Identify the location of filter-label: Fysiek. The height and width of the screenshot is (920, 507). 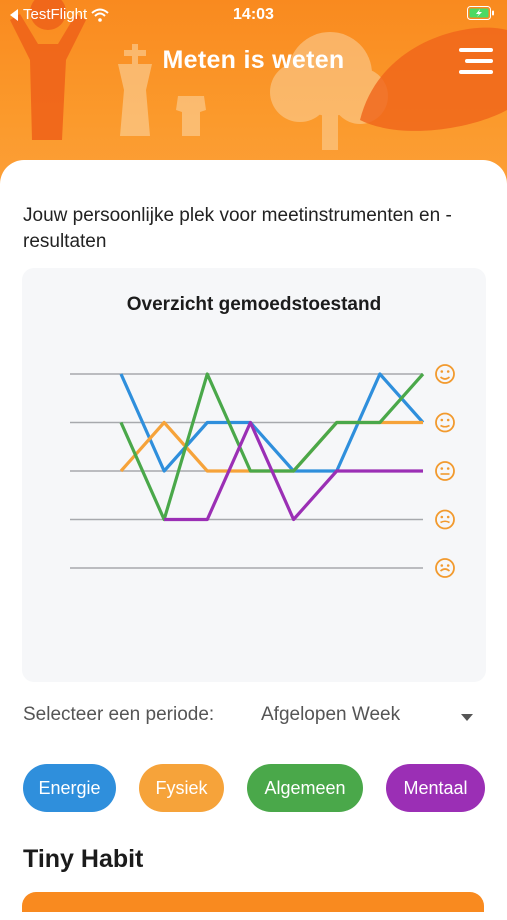
(181, 787).